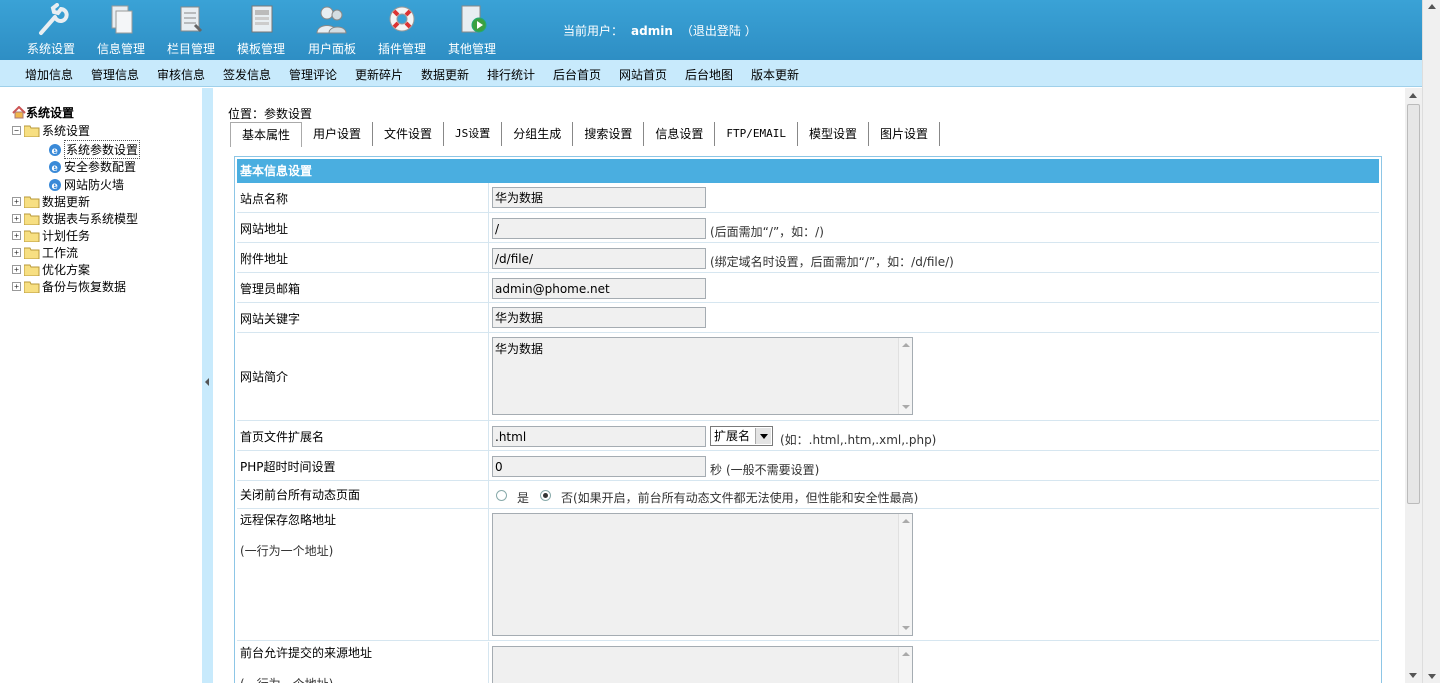  Describe the element at coordinates (66, 131) in the screenshot. I see `tree-node-label: 系统设置` at that location.